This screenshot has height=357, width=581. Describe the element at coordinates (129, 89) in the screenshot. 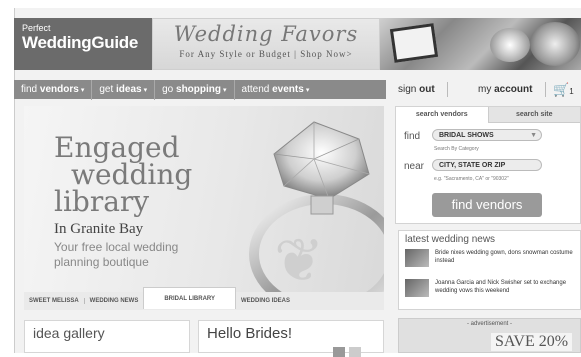

I see `nav-label-bold: ideas` at that location.